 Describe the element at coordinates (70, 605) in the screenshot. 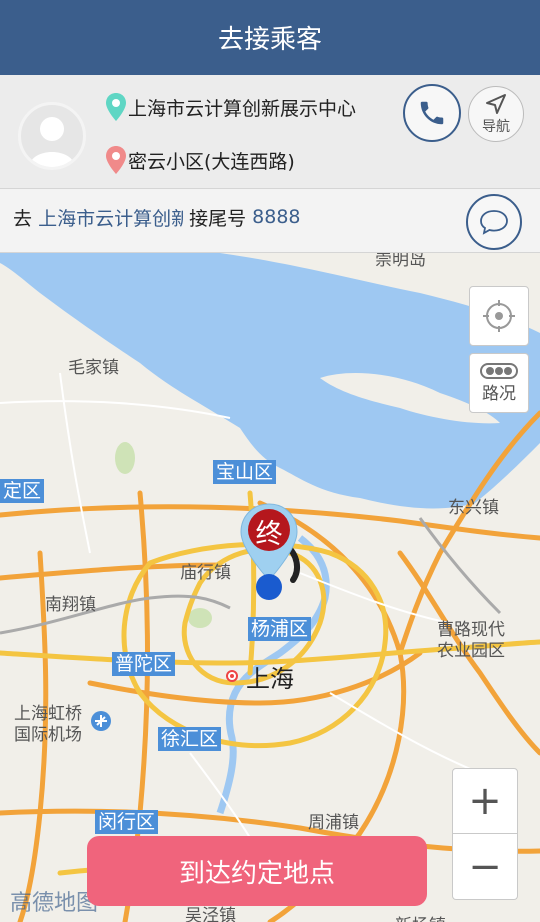

I see `map-label-nanxiang: 南翔镇` at that location.